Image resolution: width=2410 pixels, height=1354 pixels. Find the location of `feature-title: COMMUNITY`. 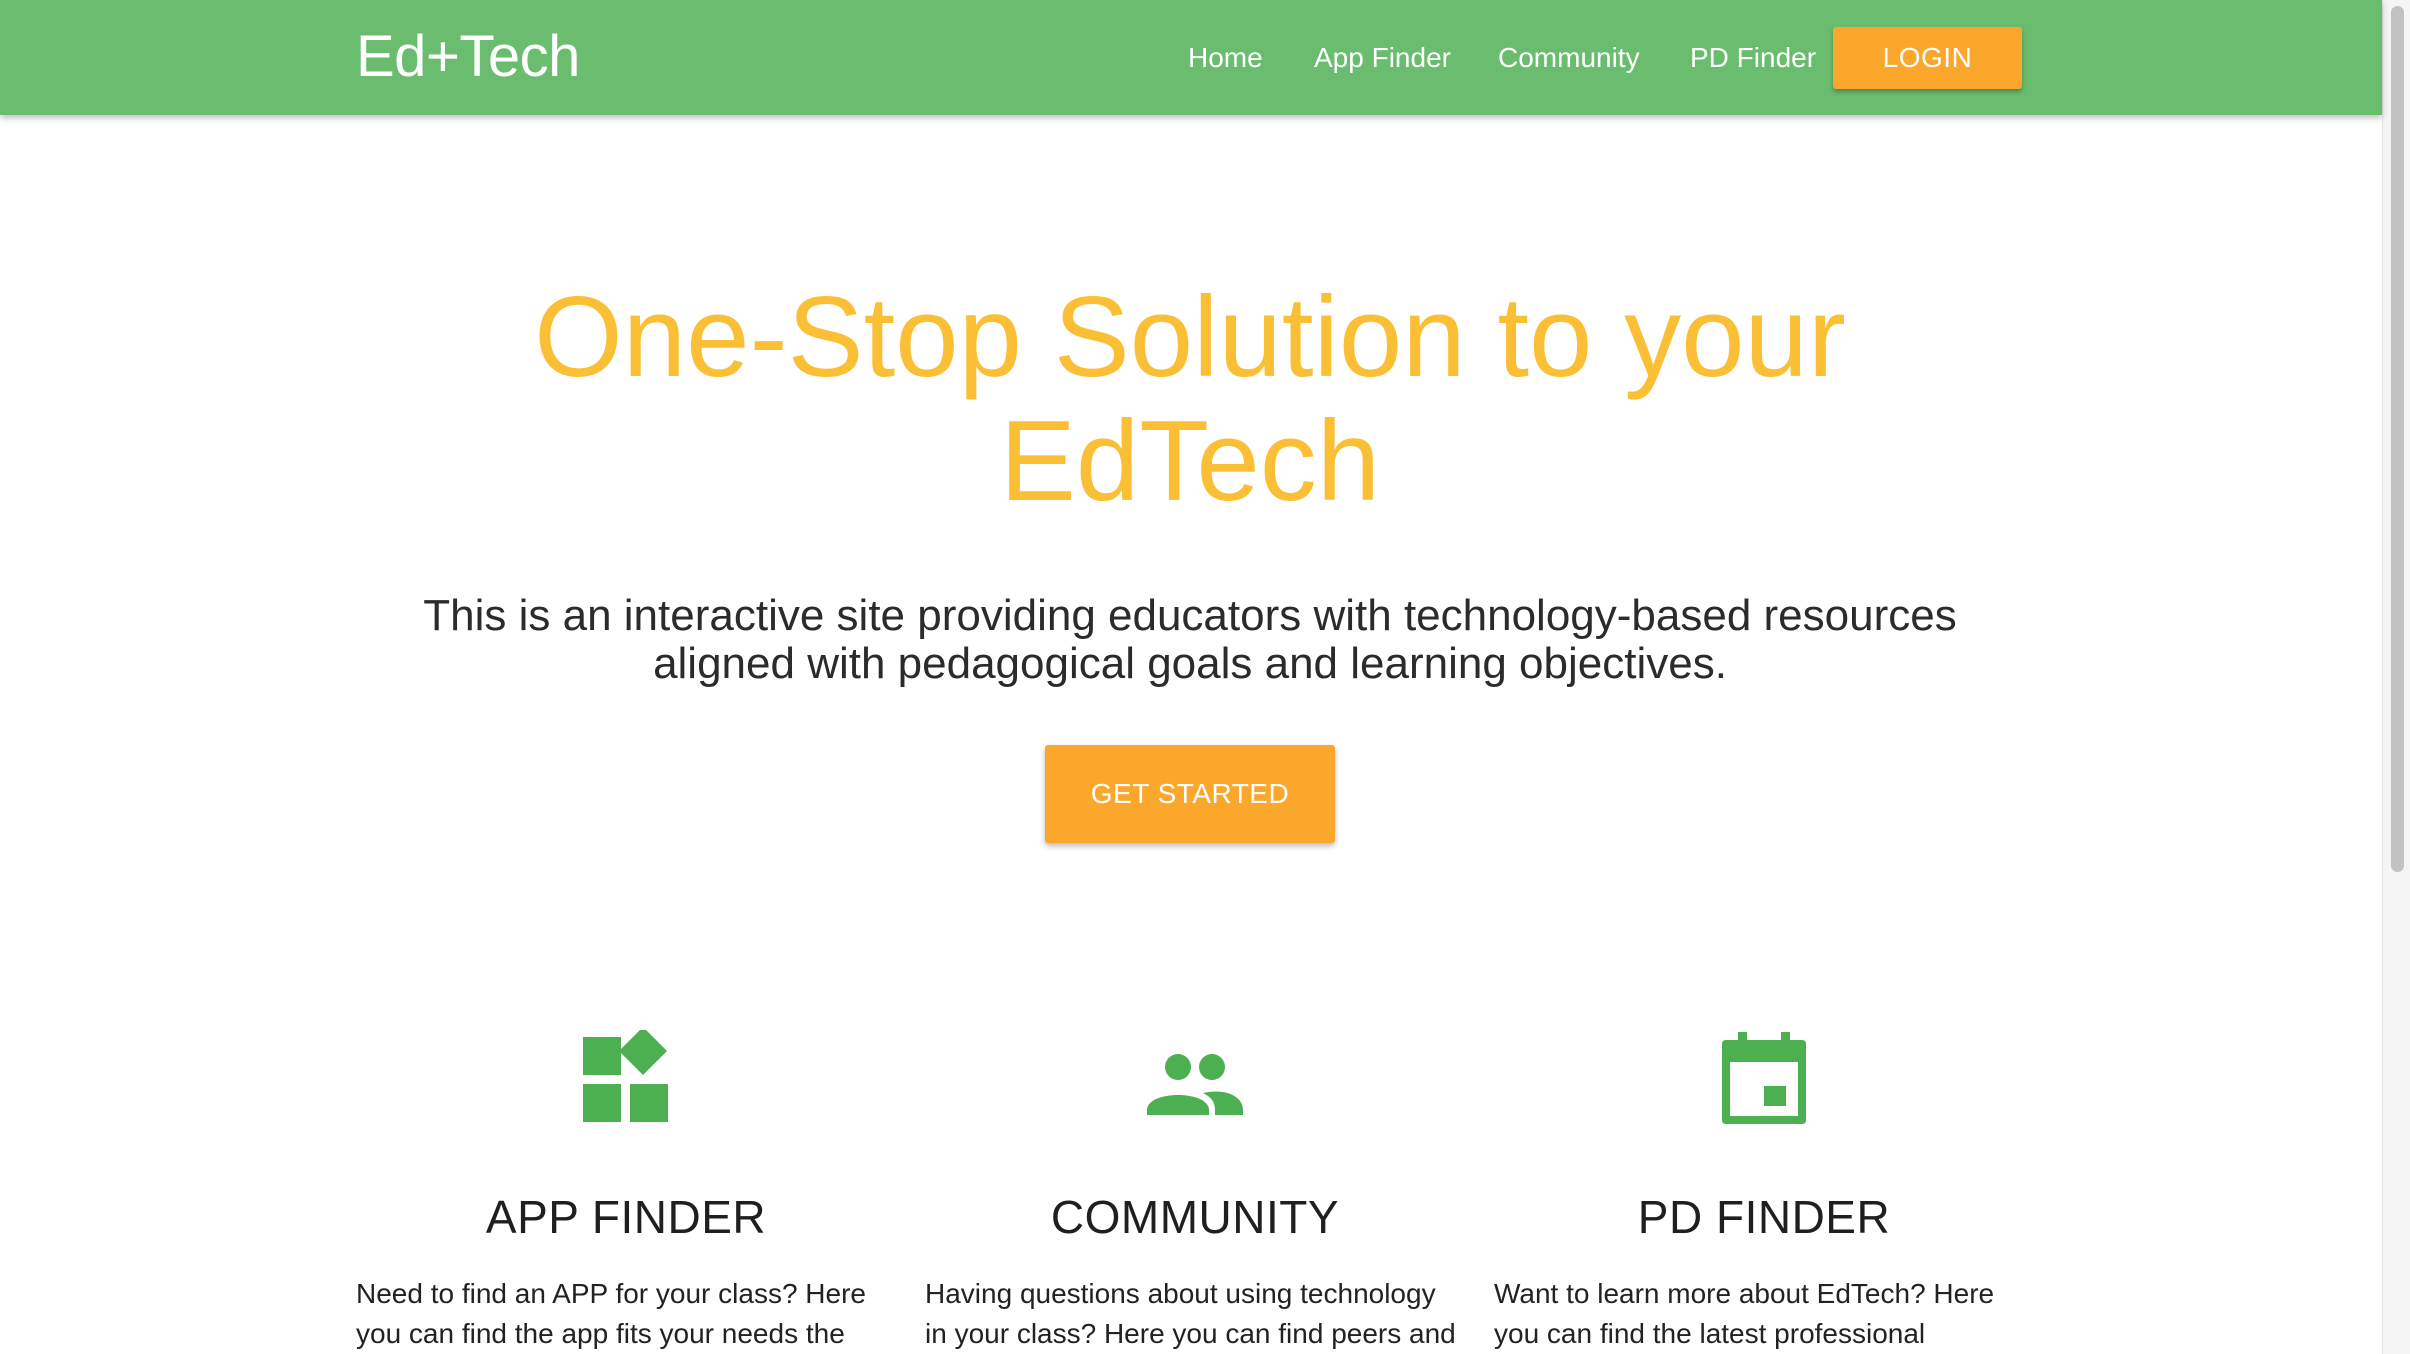

feature-title: COMMUNITY is located at coordinates (1195, 1217).